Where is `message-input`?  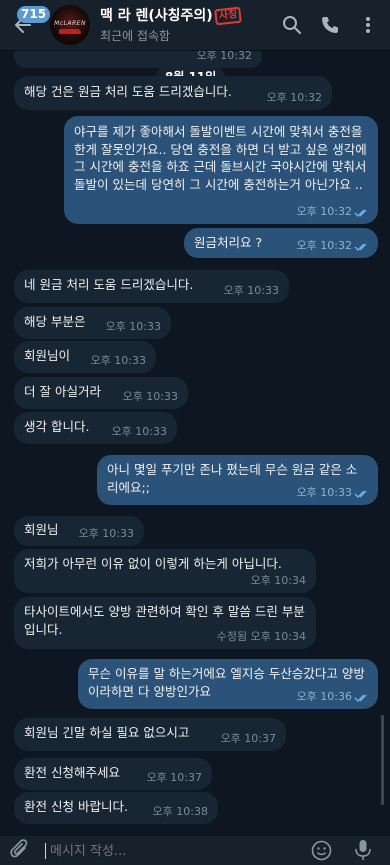 message-input is located at coordinates (170, 851).